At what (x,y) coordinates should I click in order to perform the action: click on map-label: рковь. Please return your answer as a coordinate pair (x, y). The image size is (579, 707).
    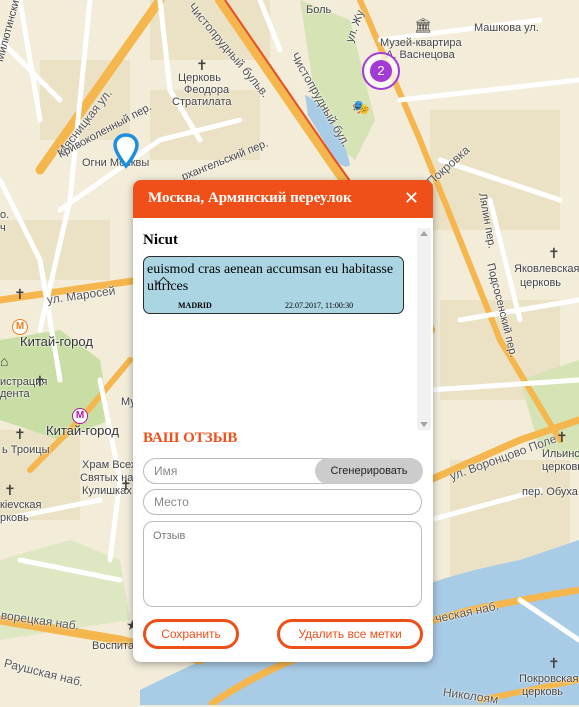
    Looking at the image, I should click on (14, 518).